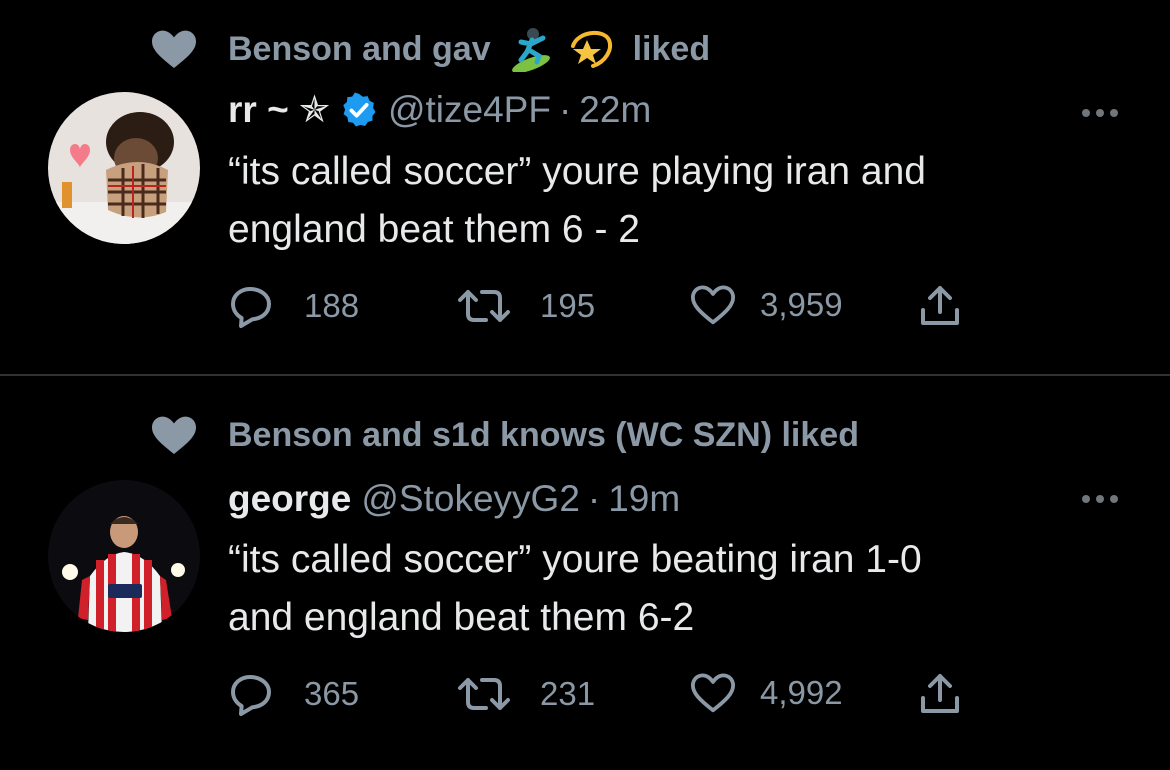  Describe the element at coordinates (608, 695) in the screenshot. I see `tweet-actions: 365 231 4,992` at that location.